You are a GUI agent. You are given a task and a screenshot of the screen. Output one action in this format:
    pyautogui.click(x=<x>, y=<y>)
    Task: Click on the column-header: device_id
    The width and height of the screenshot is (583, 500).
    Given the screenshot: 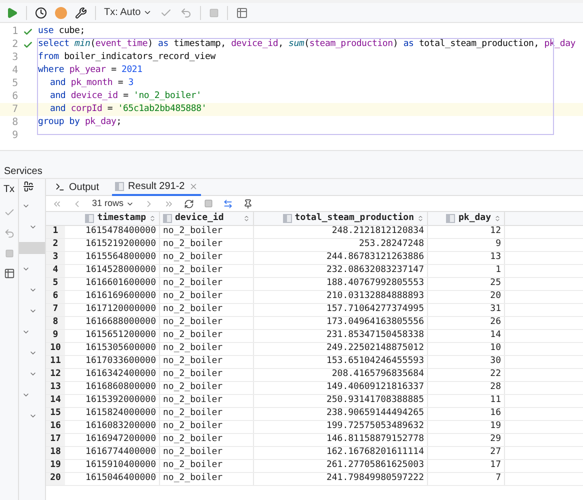 What is the action you would take?
    pyautogui.click(x=207, y=218)
    